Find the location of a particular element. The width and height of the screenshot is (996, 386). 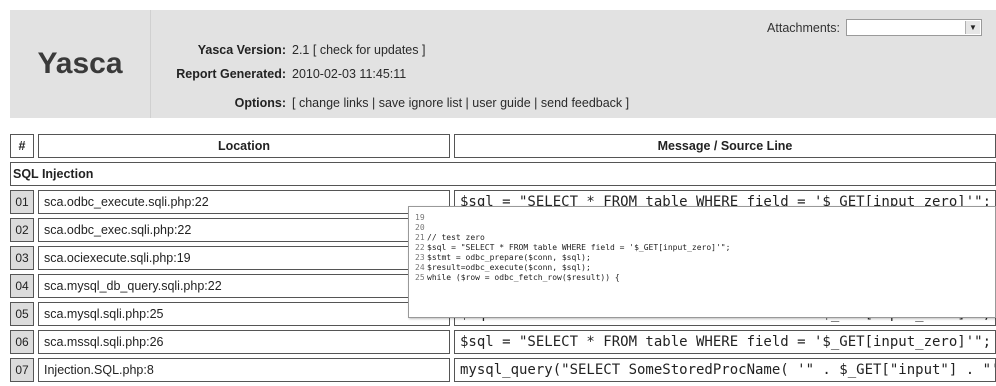

line-number: 24 is located at coordinates (420, 267).